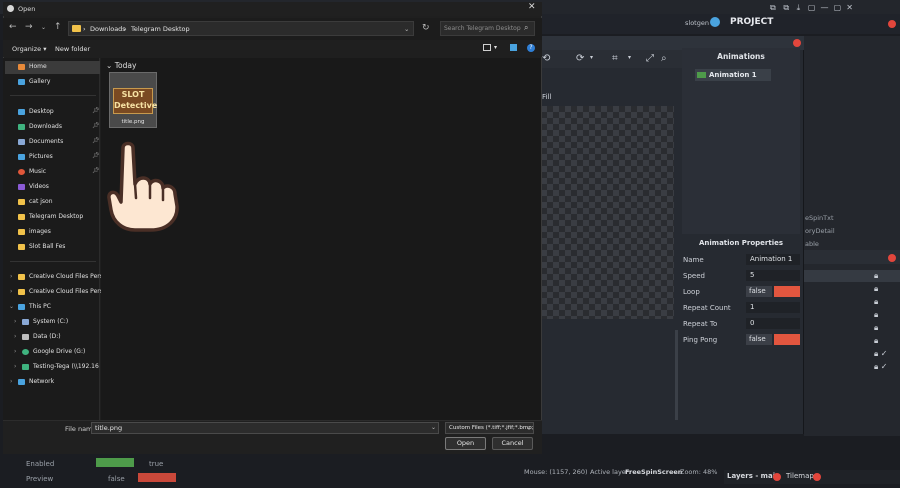 The image size is (900, 488). I want to click on refresh-icon: ↻, so click(426, 28).